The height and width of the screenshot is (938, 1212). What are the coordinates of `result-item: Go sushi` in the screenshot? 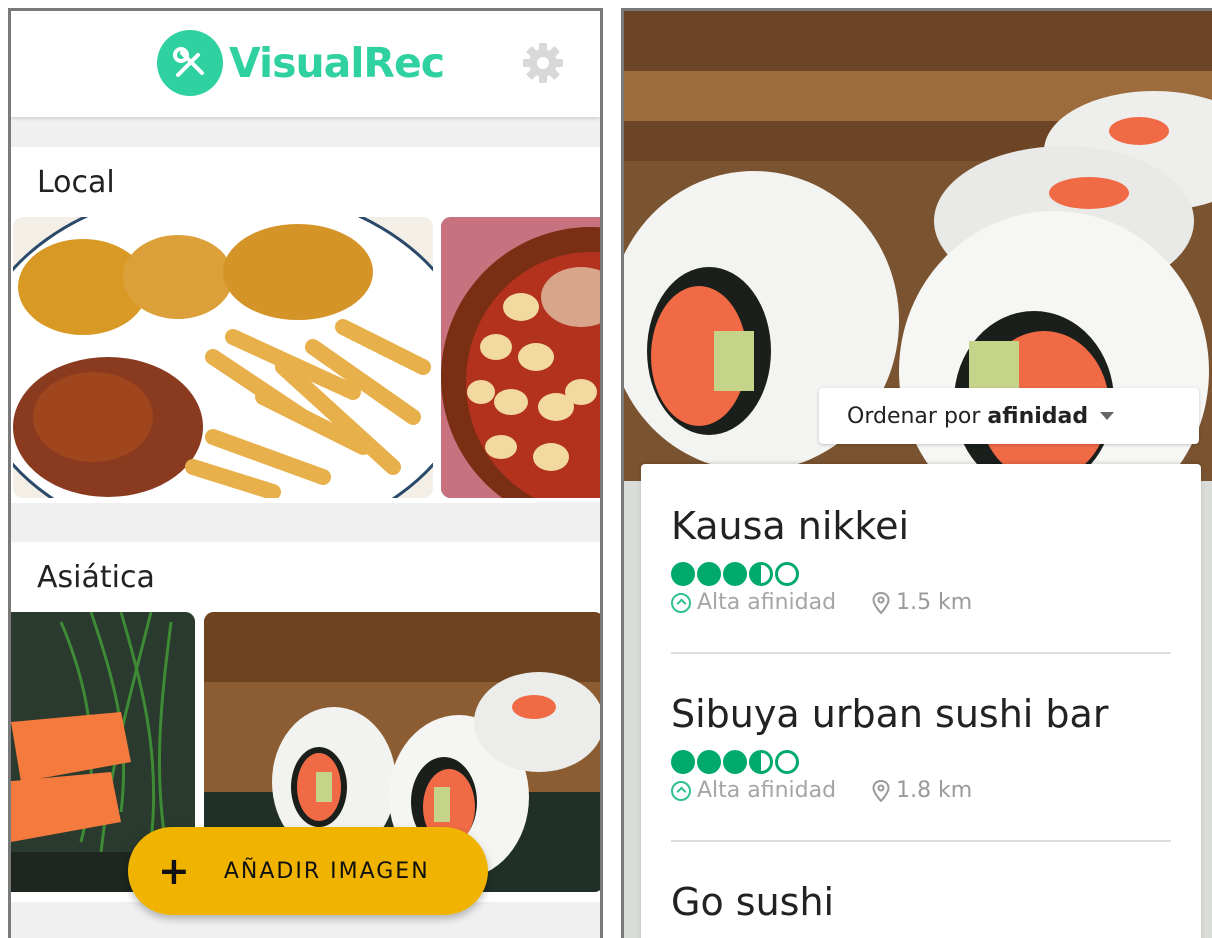 It's located at (921, 909).